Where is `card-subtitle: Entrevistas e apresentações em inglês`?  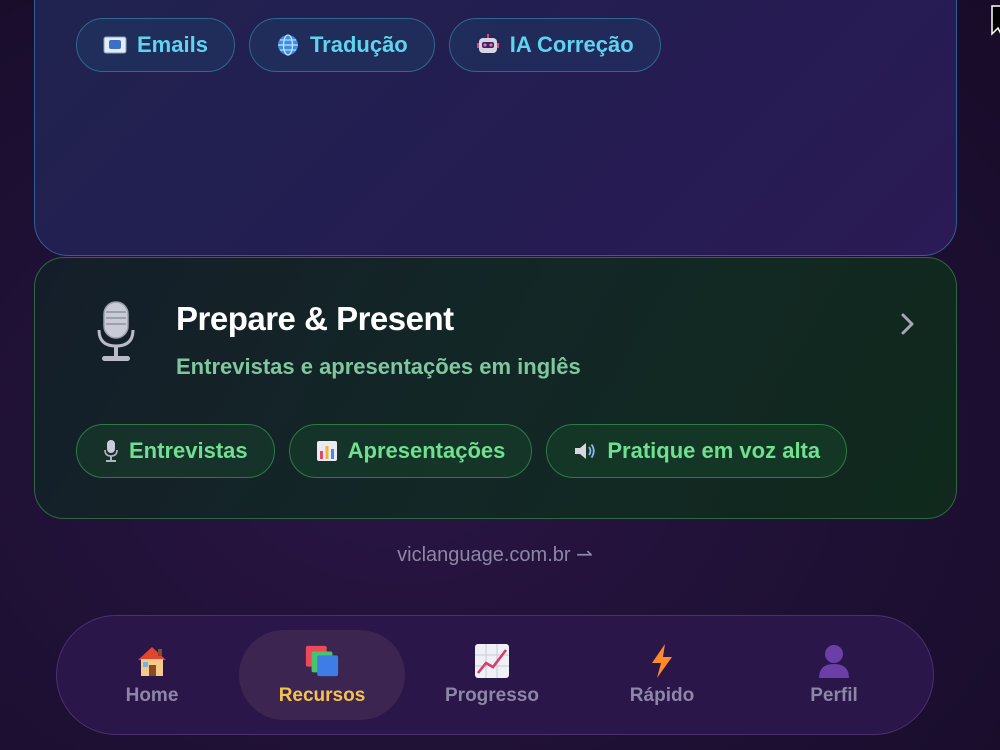 card-subtitle: Entrevistas e apresentações em inglês is located at coordinates (378, 366).